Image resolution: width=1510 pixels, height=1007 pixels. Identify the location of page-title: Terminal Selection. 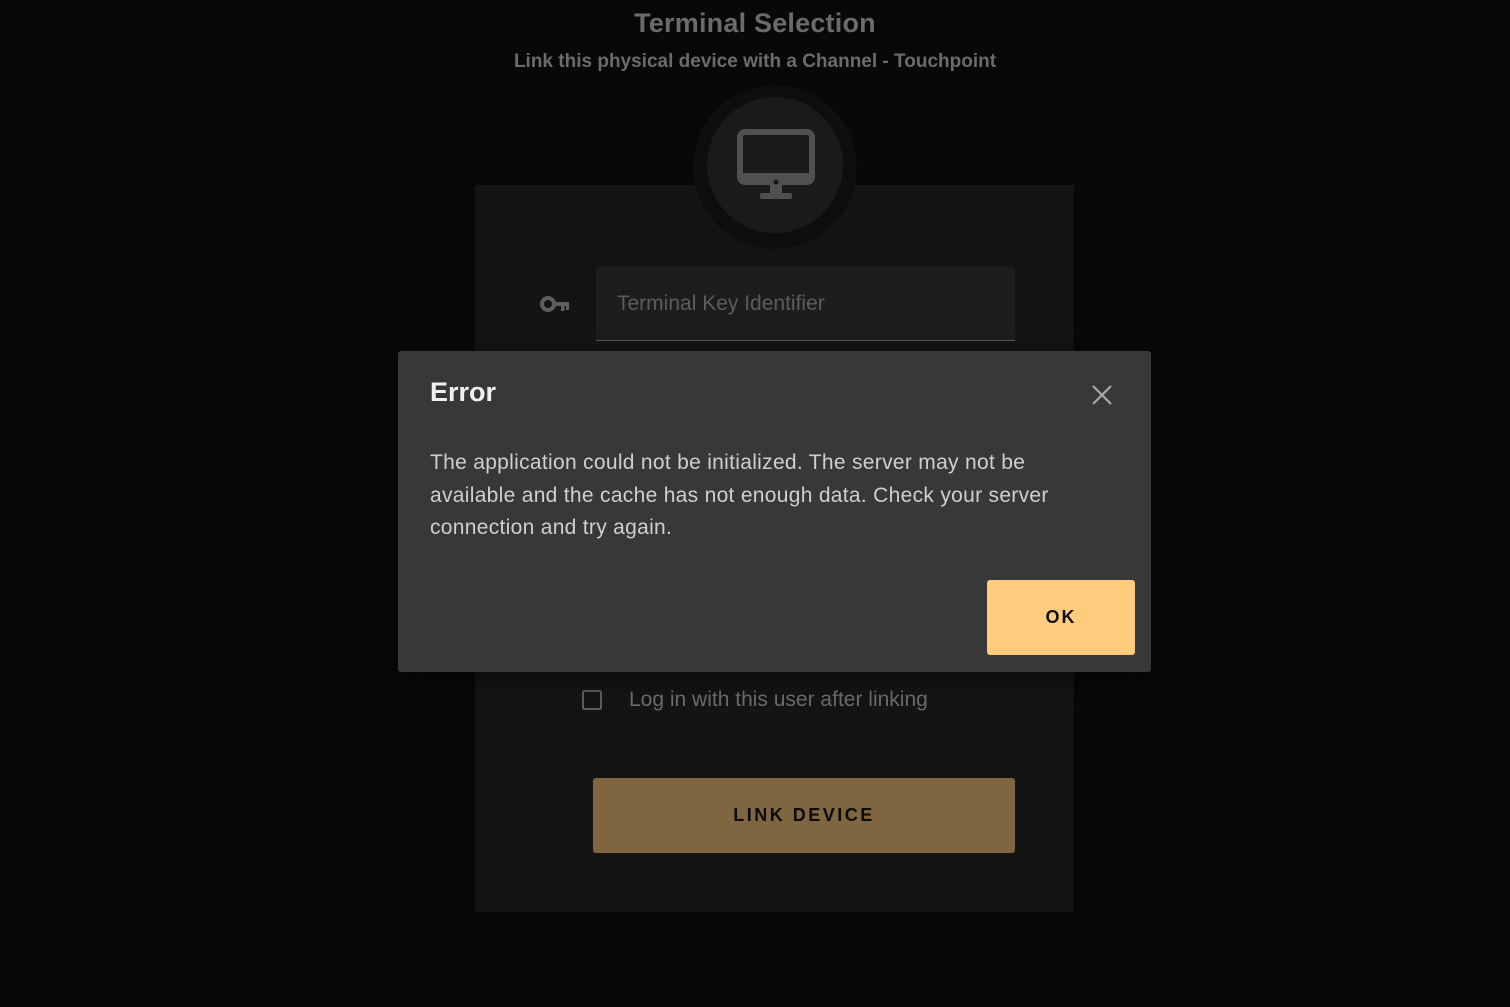
(755, 23).